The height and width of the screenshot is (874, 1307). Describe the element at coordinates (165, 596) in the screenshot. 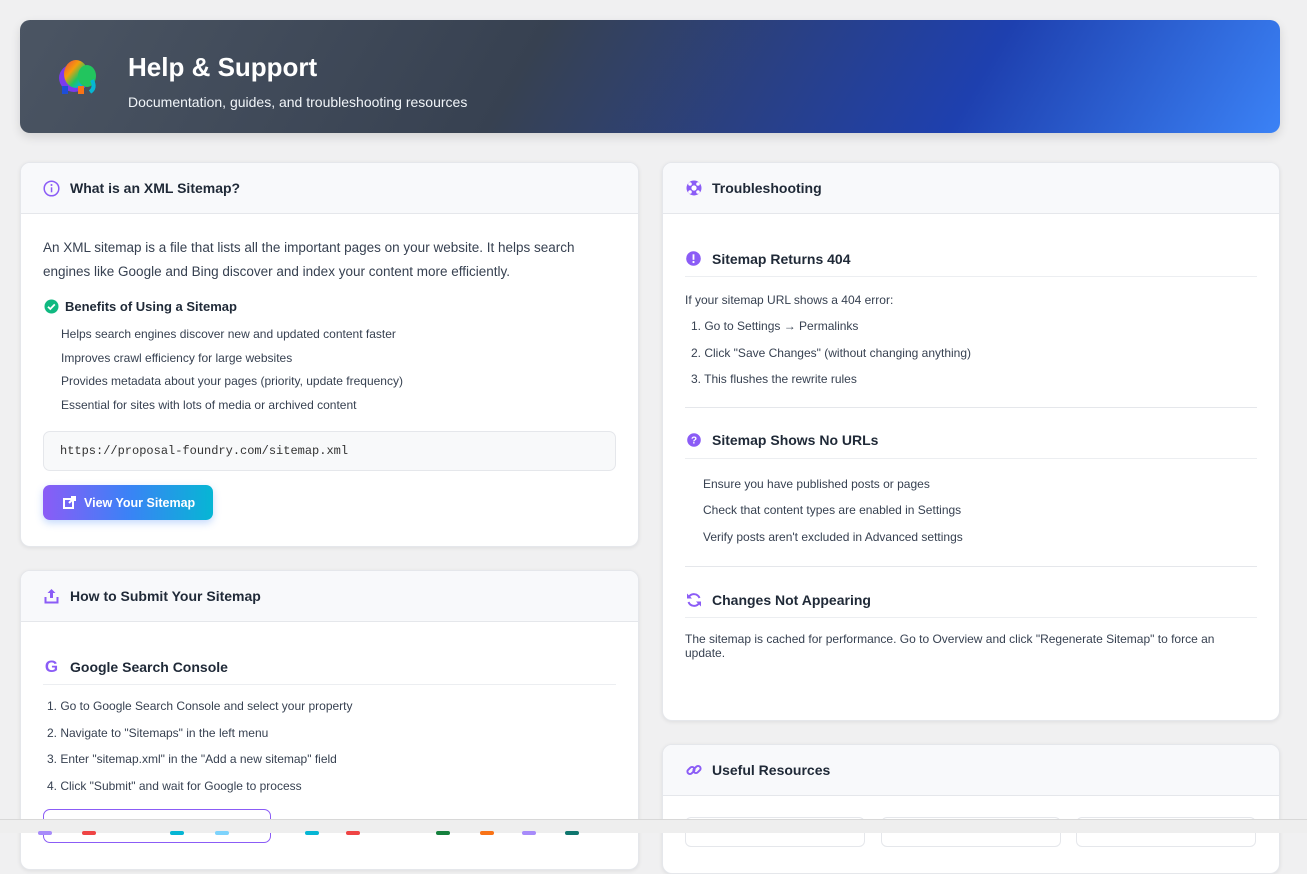

I see `card-title: How to Submit Your Sitemap` at that location.